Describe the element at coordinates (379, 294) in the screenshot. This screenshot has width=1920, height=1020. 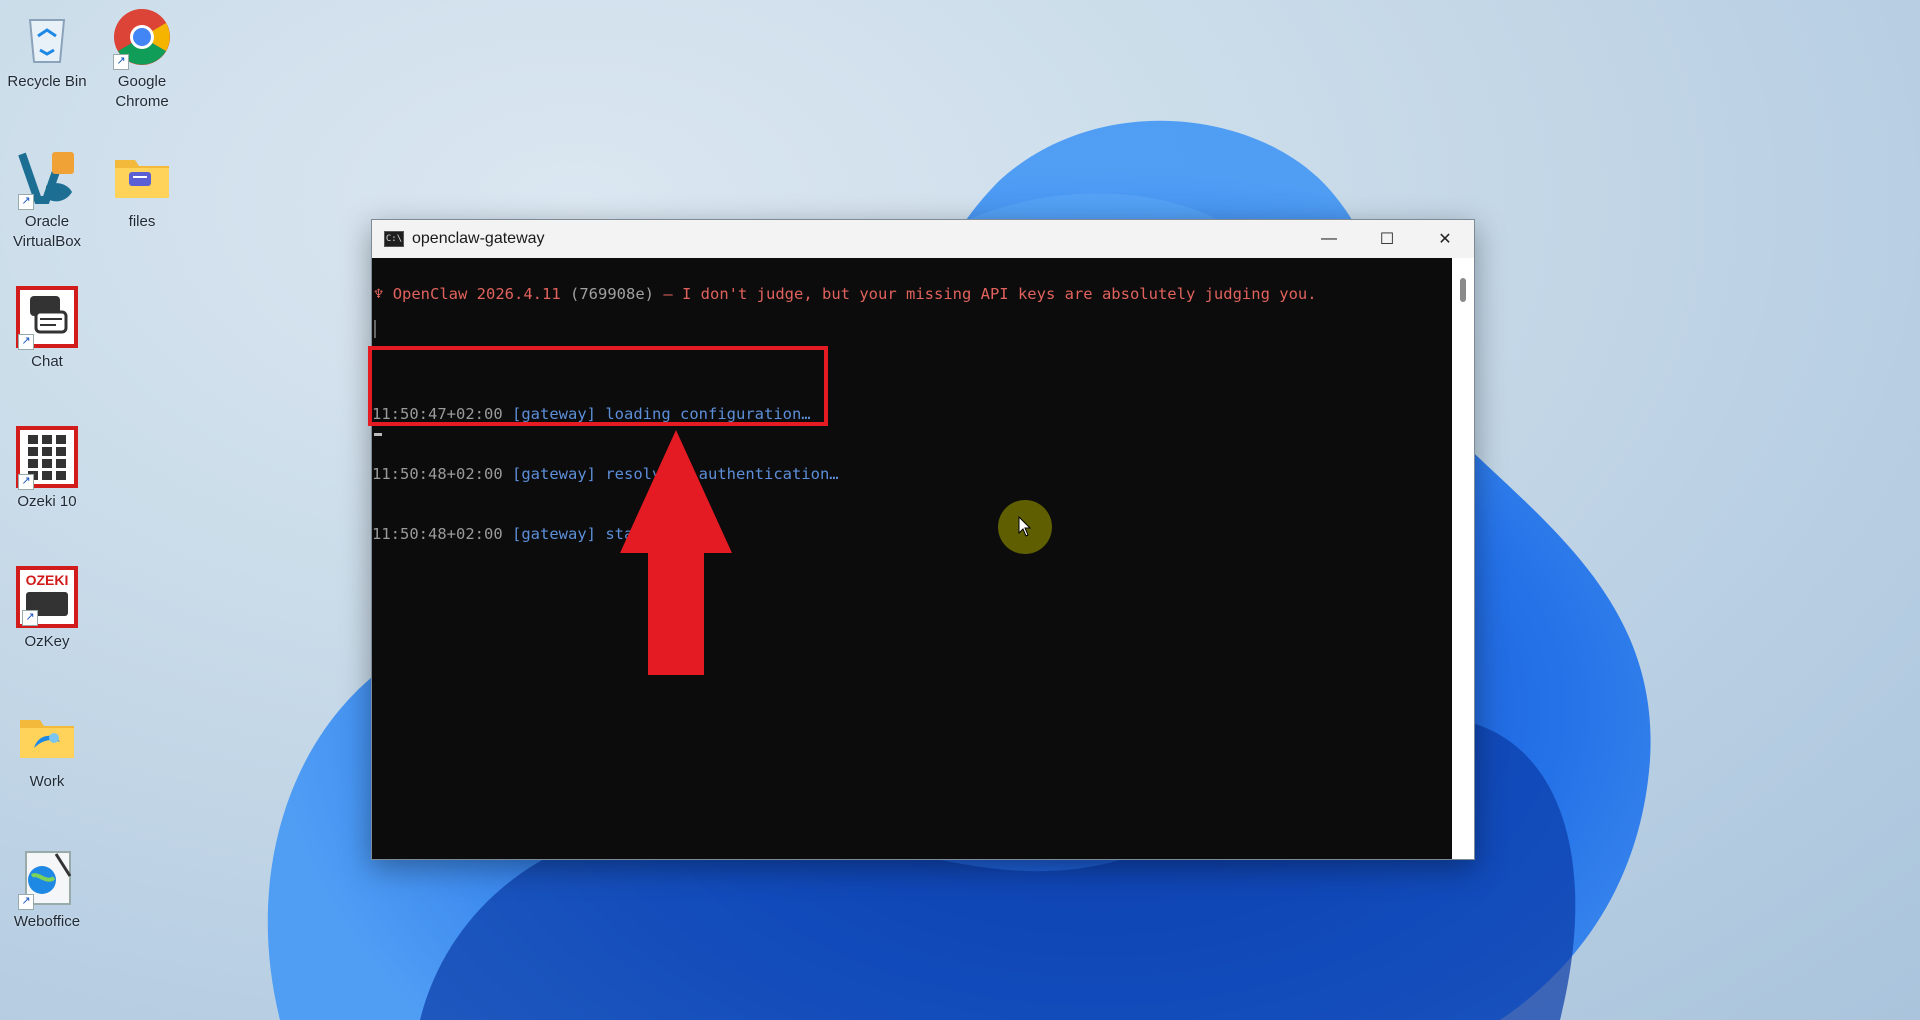
I see `openclaw-logo-icon: ♆` at that location.